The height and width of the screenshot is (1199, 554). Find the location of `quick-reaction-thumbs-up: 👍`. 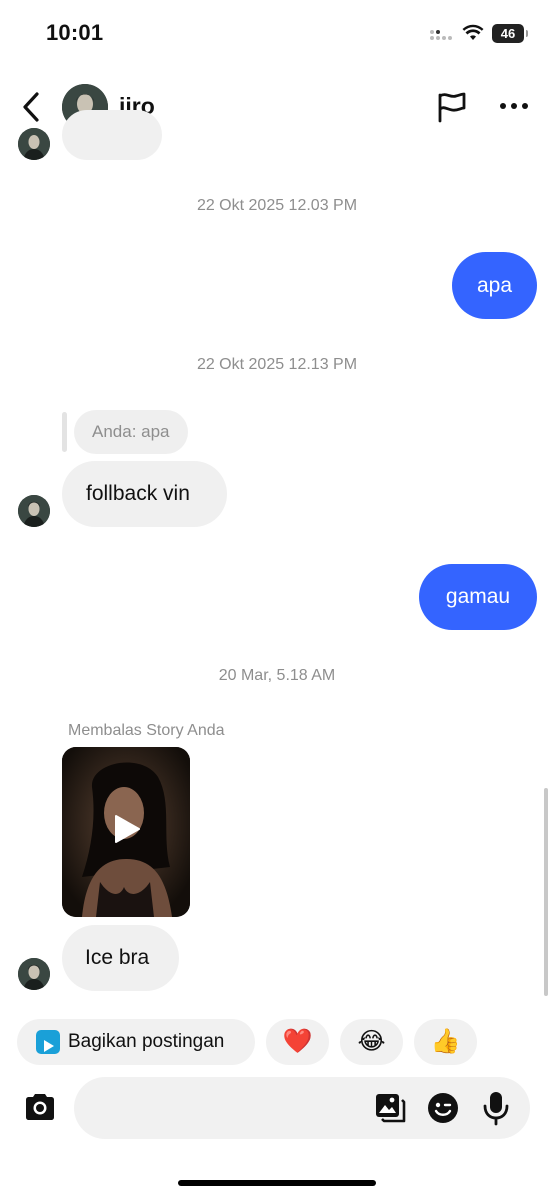

quick-reaction-thumbs-up: 👍 is located at coordinates (445, 1042).